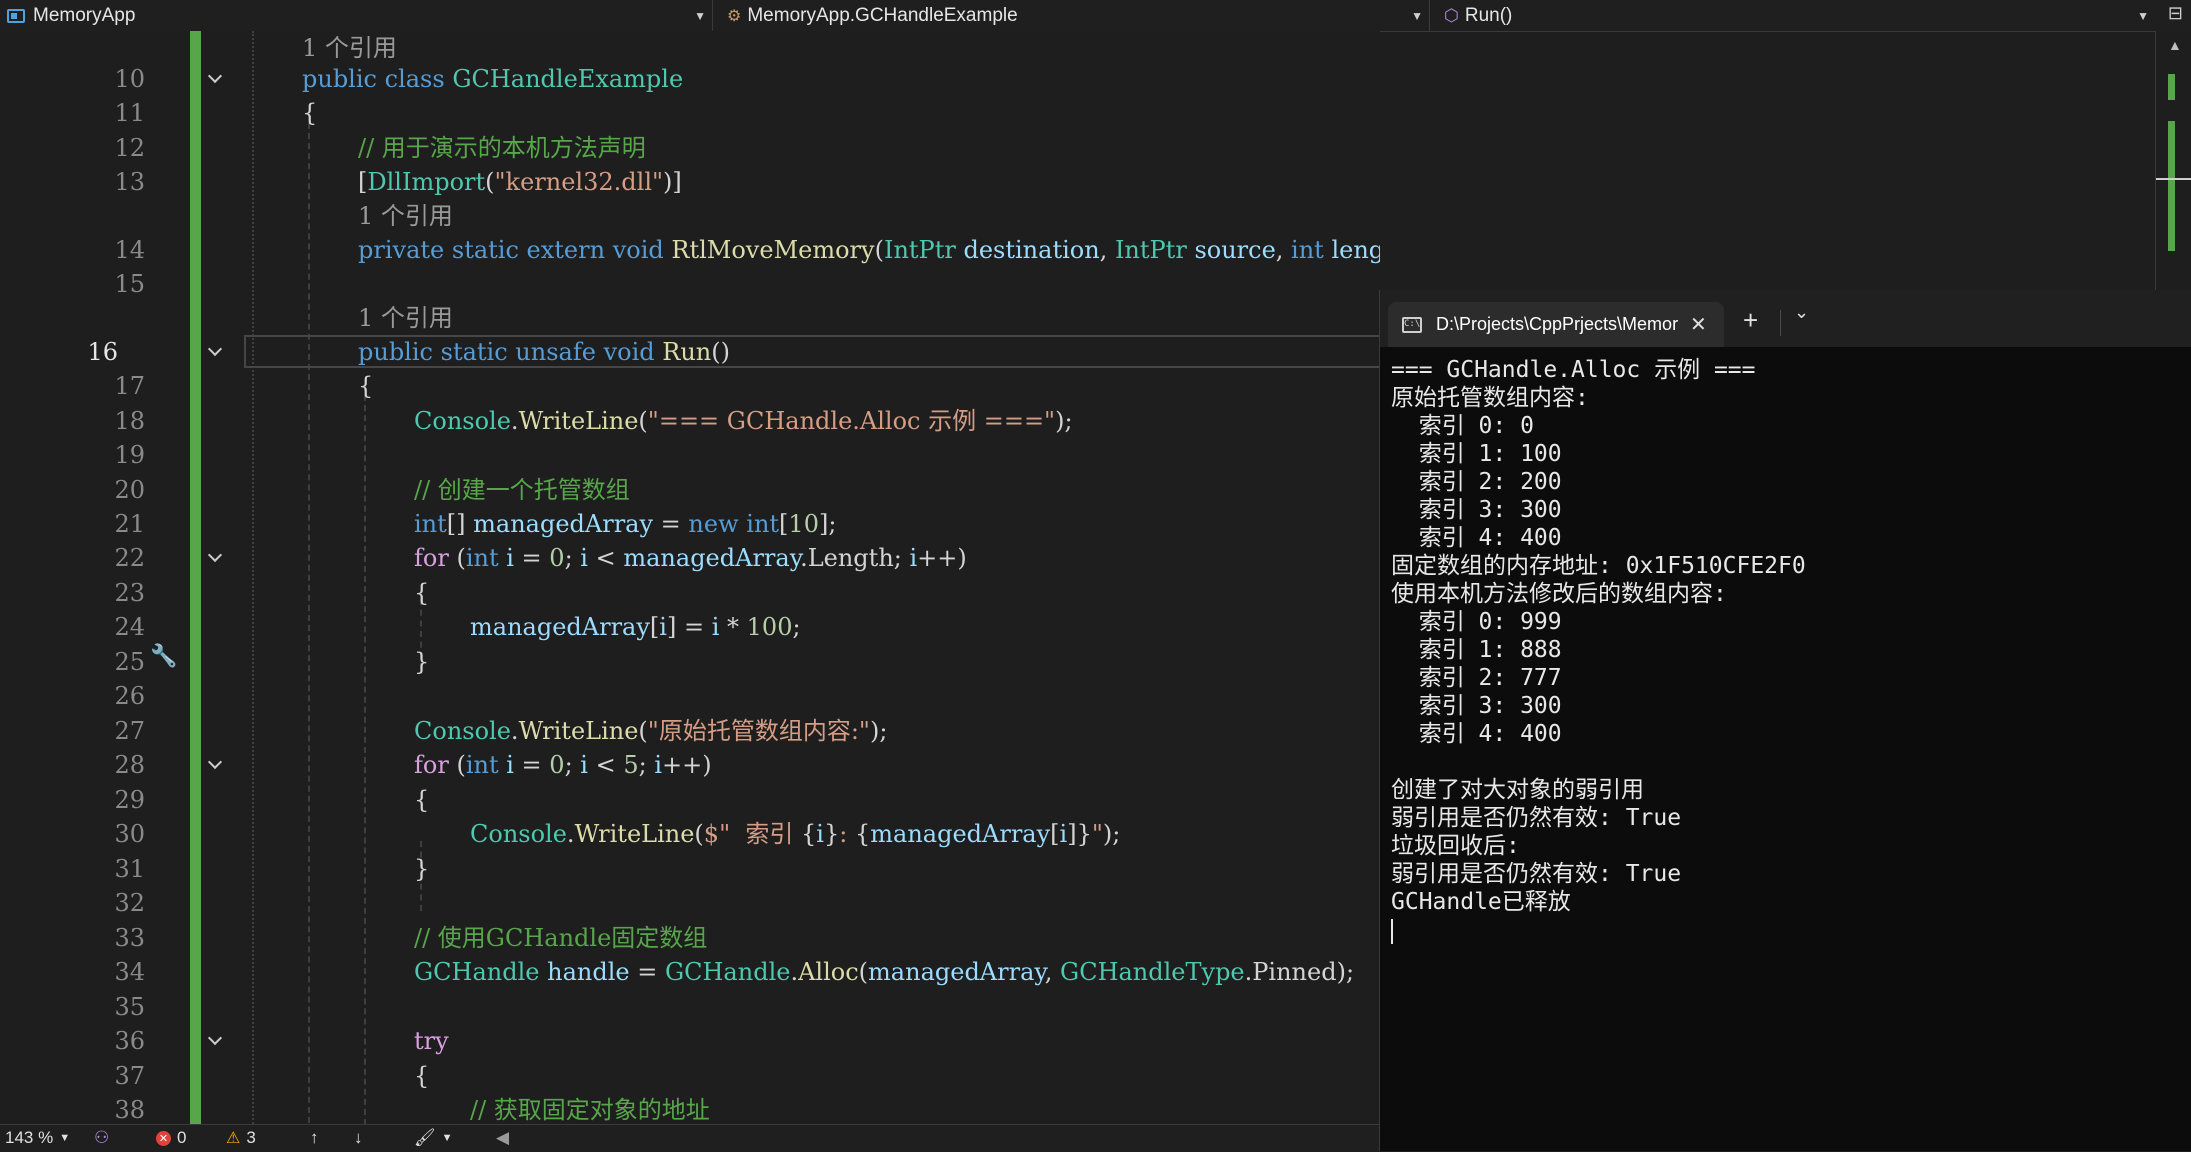 The image size is (2191, 1152). What do you see at coordinates (129, 1007) in the screenshot?
I see `line-number: 35` at bounding box center [129, 1007].